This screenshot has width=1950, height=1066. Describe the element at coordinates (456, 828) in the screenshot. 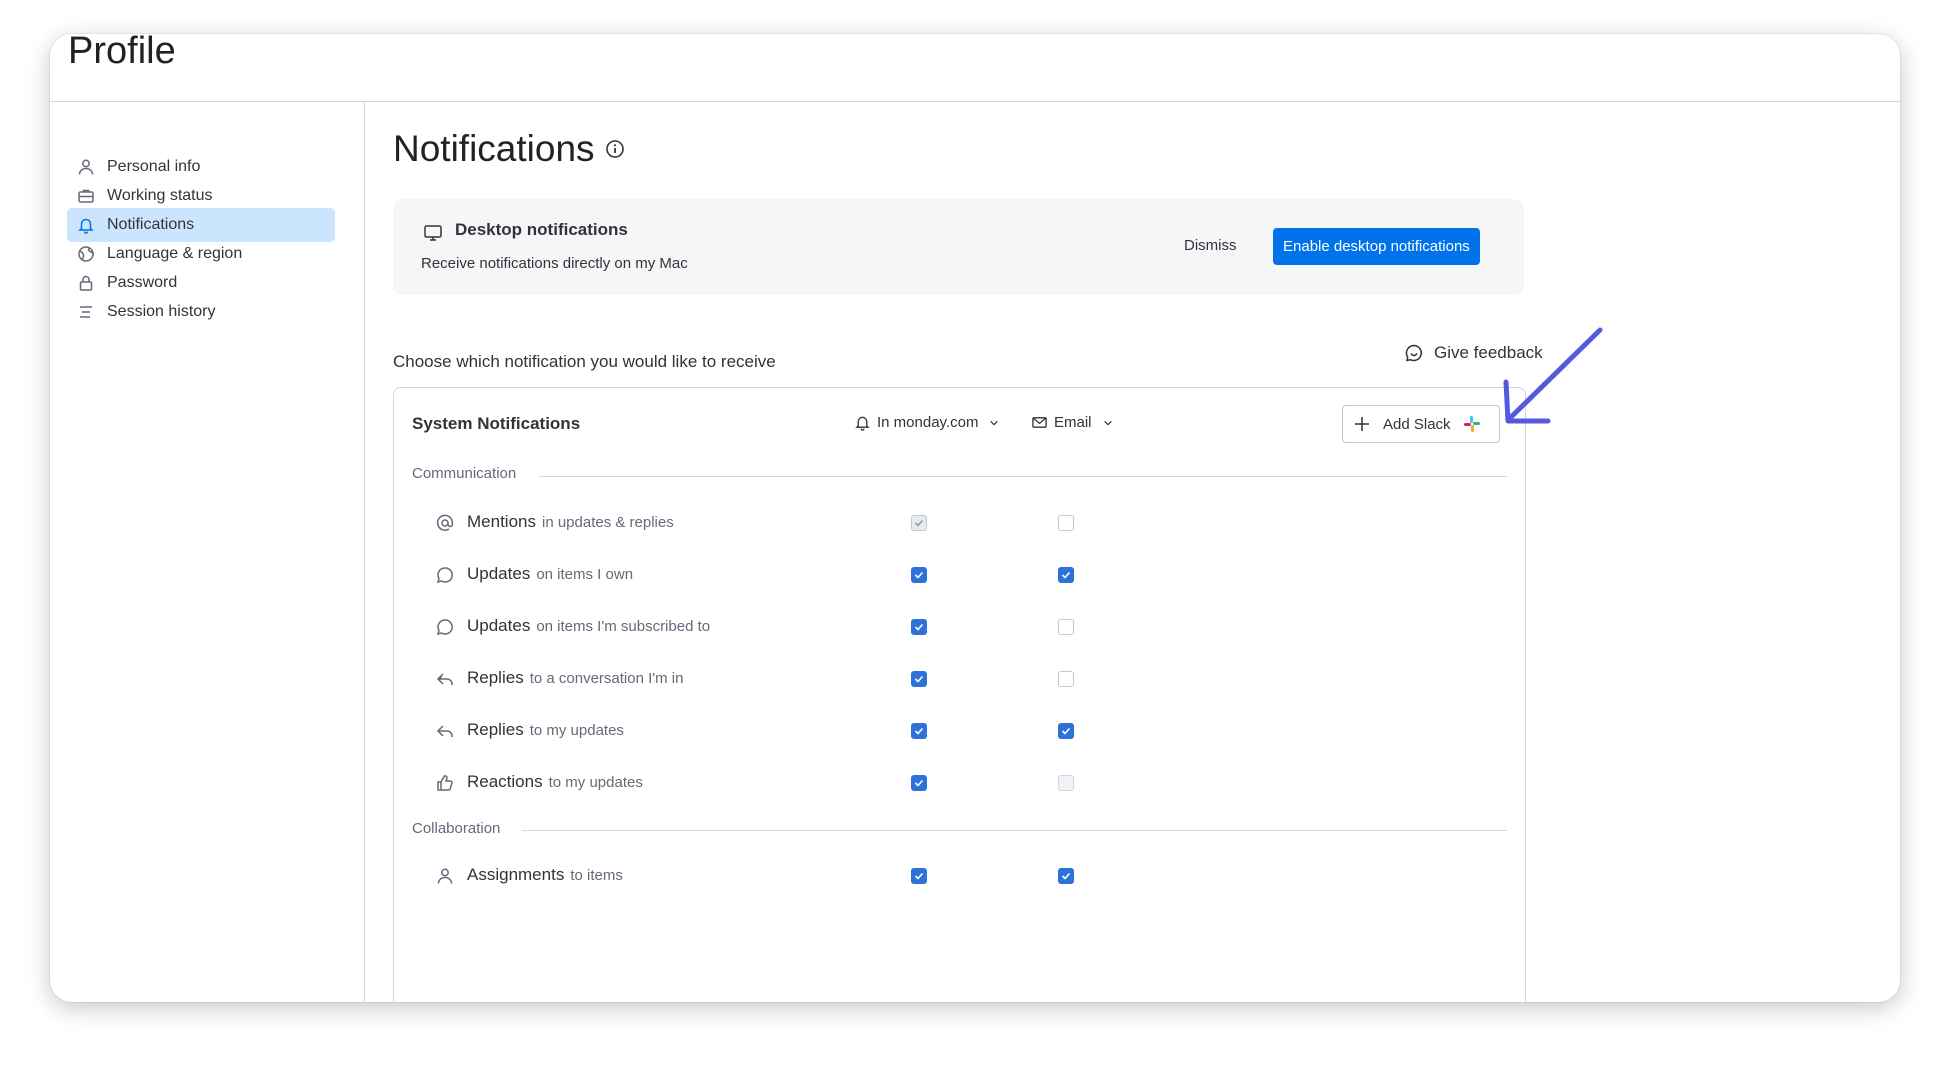

I see `section-label-collaboration: Collaboration` at that location.